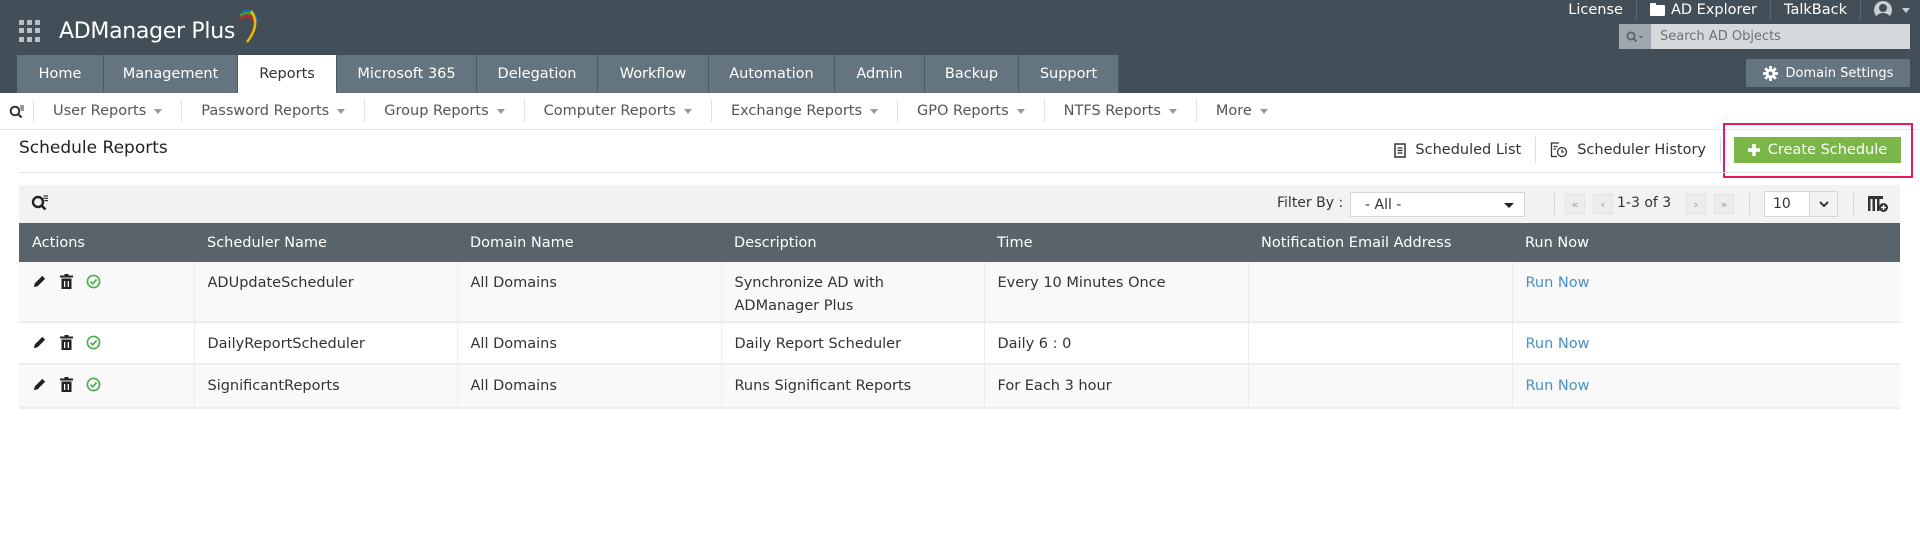 This screenshot has width=1920, height=559. What do you see at coordinates (1458, 150) in the screenshot?
I see `scheduled-list-button: Scheduled List` at bounding box center [1458, 150].